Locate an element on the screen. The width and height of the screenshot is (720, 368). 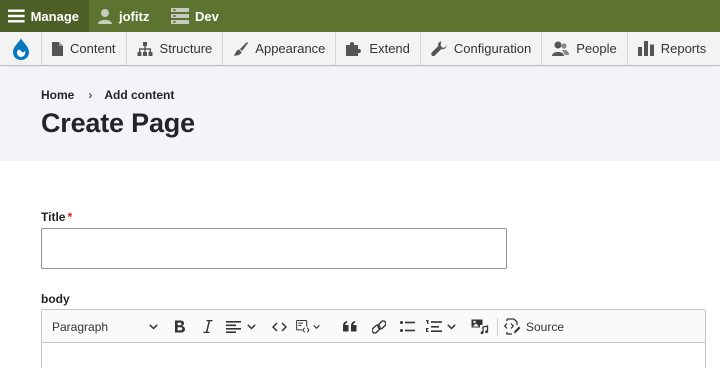
code-block-button is located at coordinates (308, 326).